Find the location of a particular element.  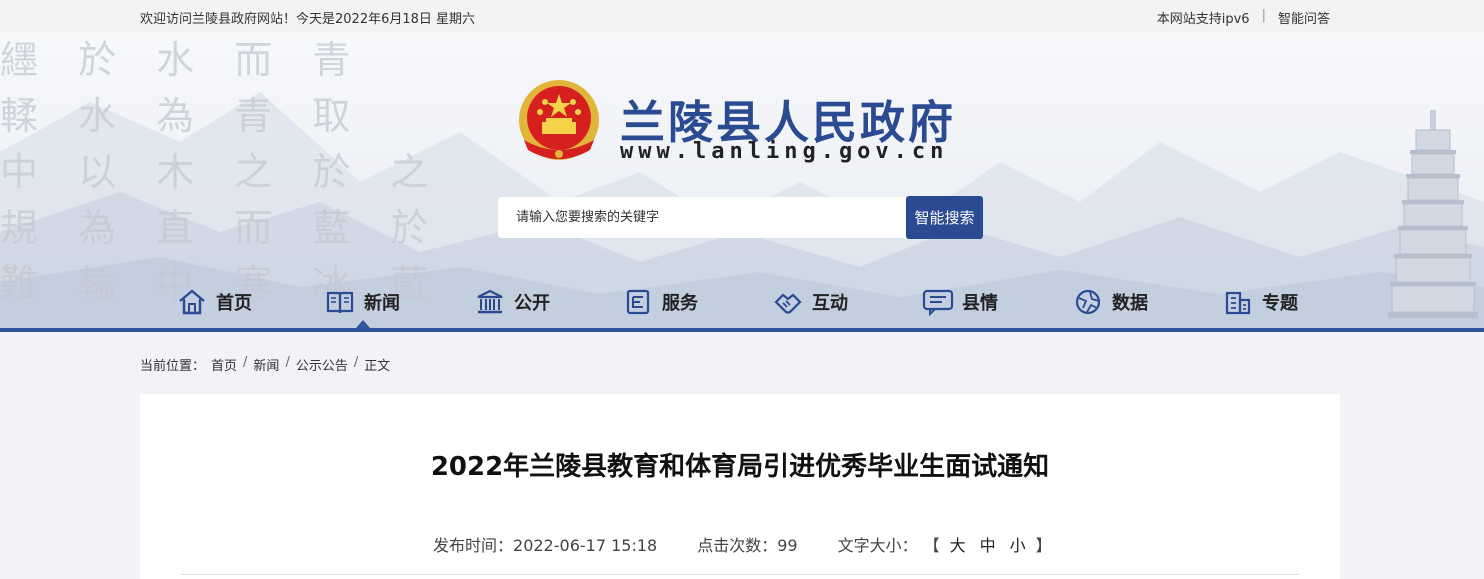

header-bottom-line is located at coordinates (742, 330).